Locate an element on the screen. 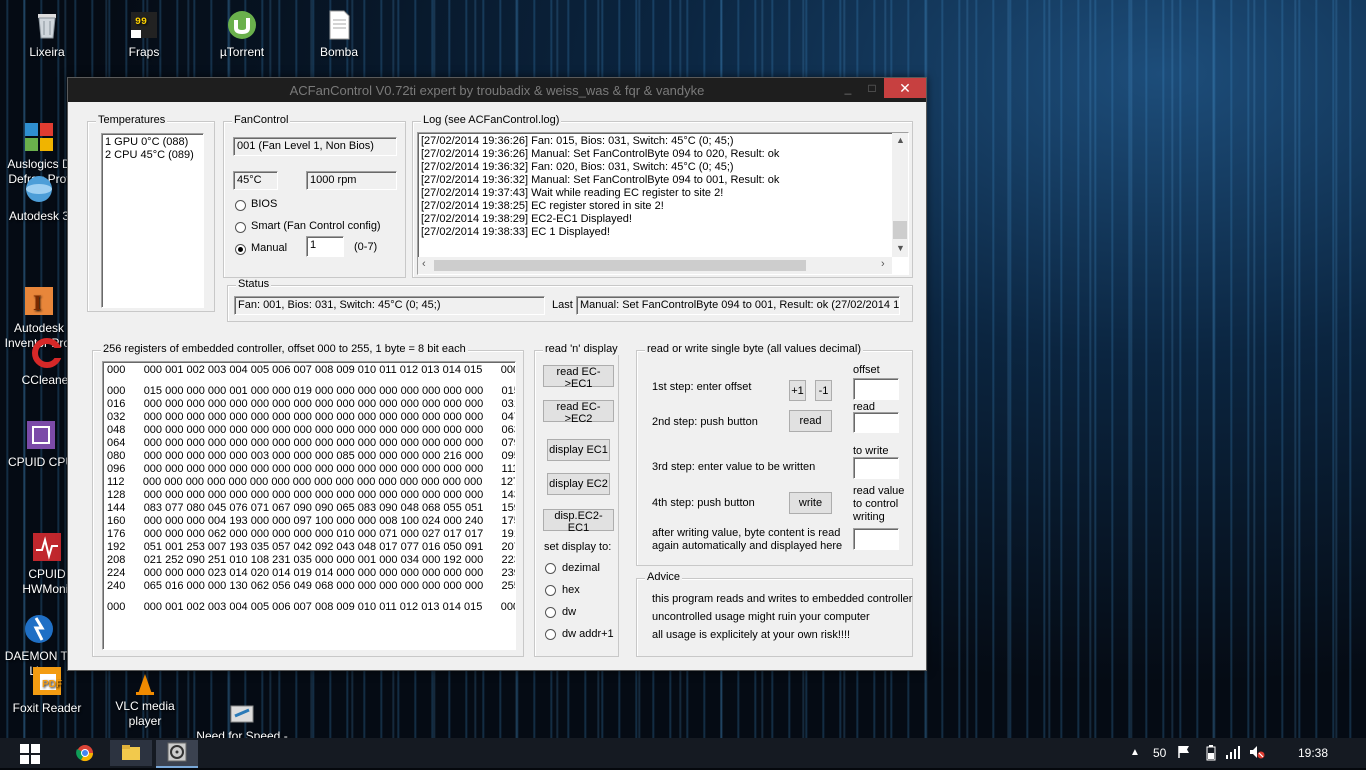 This screenshot has height=770, width=1366. radio-smart is located at coordinates (240, 227).